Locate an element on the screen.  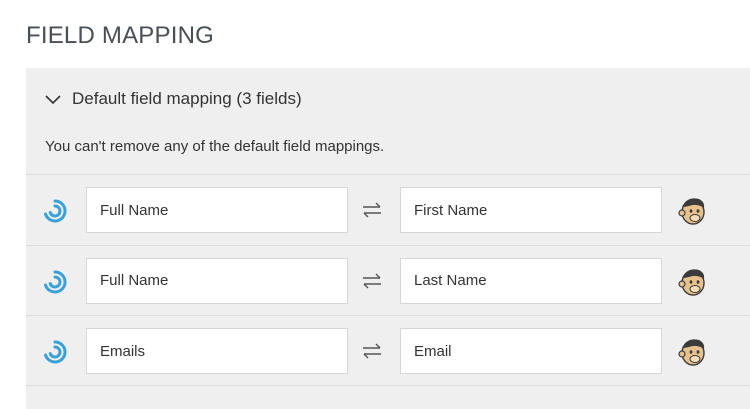
section-title: FIELD MAPPING is located at coordinates (120, 35).